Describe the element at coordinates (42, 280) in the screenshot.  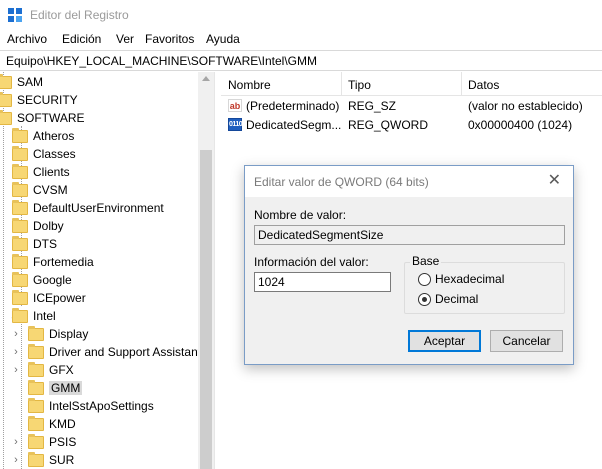
I see `tree-item-google: Google` at that location.